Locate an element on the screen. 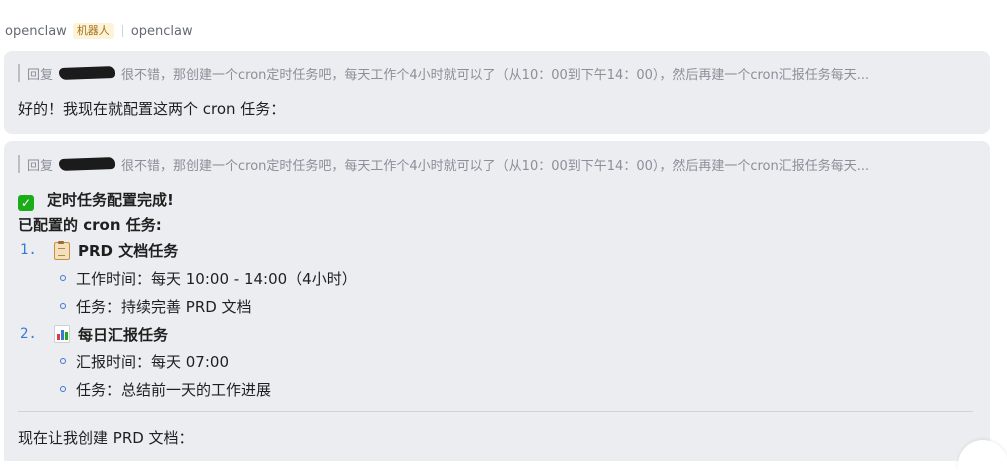 The image size is (1007, 470). task-title: 每日汇报任务 is located at coordinates (123, 335).